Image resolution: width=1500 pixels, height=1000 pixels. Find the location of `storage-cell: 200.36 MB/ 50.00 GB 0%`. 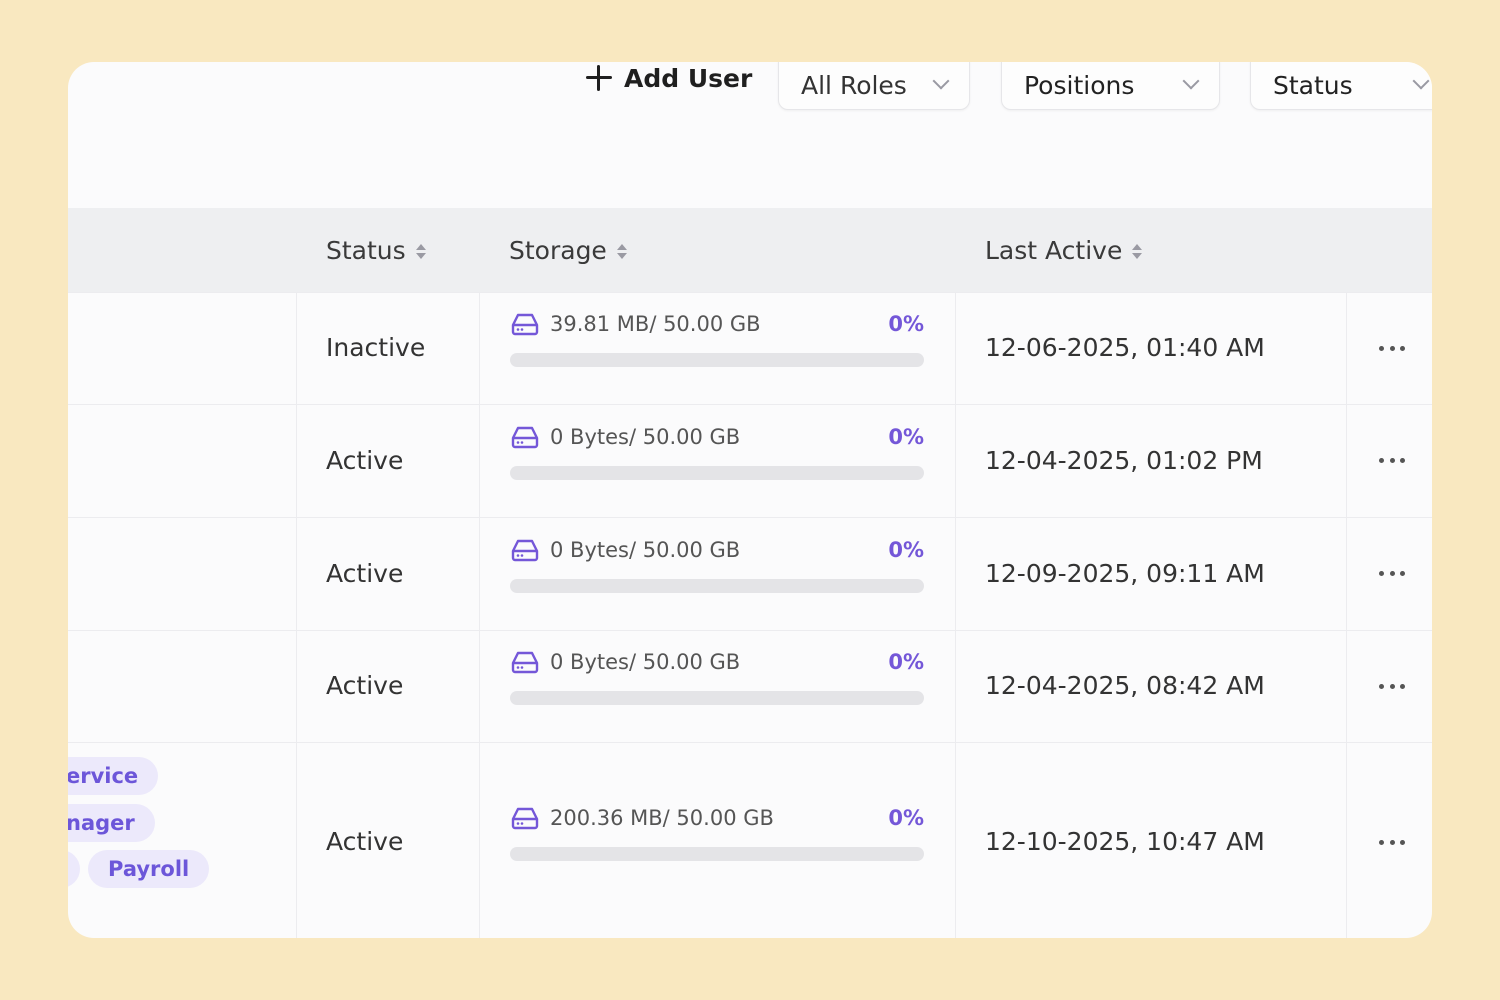

storage-cell: 200.36 MB/ 50.00 GB 0% is located at coordinates (717, 832).